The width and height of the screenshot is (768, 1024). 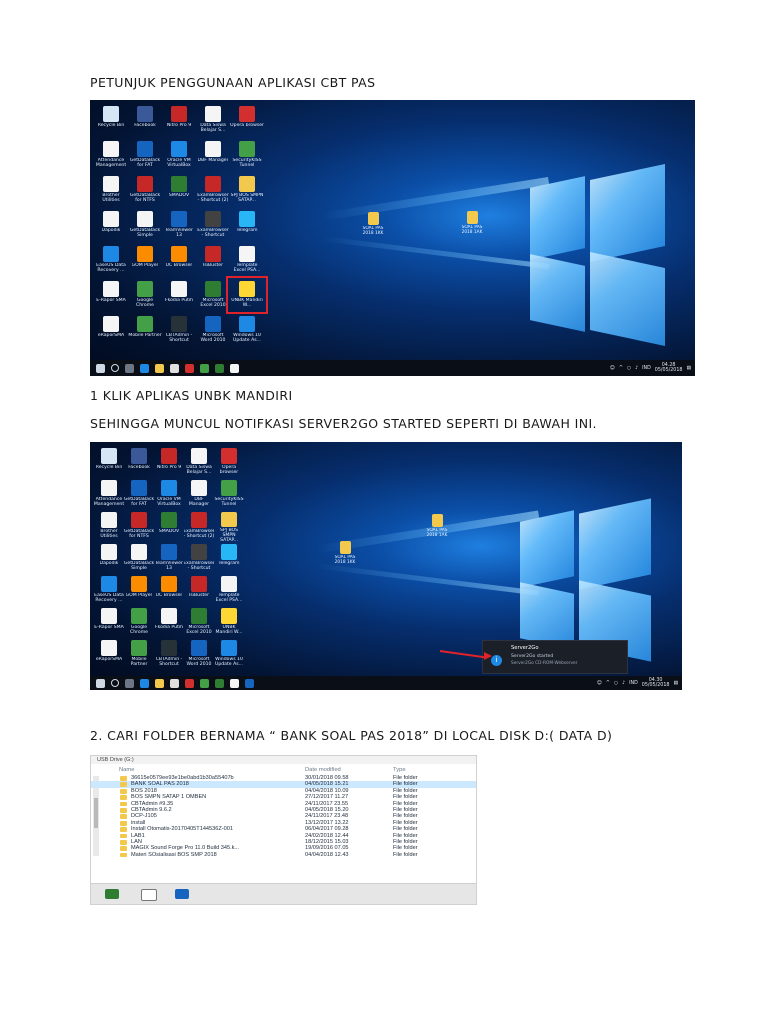 I want to click on desktop-icon: Microsoft Word 2010, so click(x=213, y=331).